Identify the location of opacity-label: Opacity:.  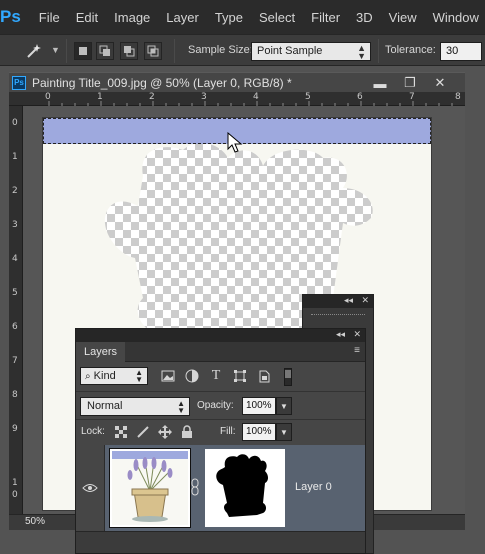
(215, 405).